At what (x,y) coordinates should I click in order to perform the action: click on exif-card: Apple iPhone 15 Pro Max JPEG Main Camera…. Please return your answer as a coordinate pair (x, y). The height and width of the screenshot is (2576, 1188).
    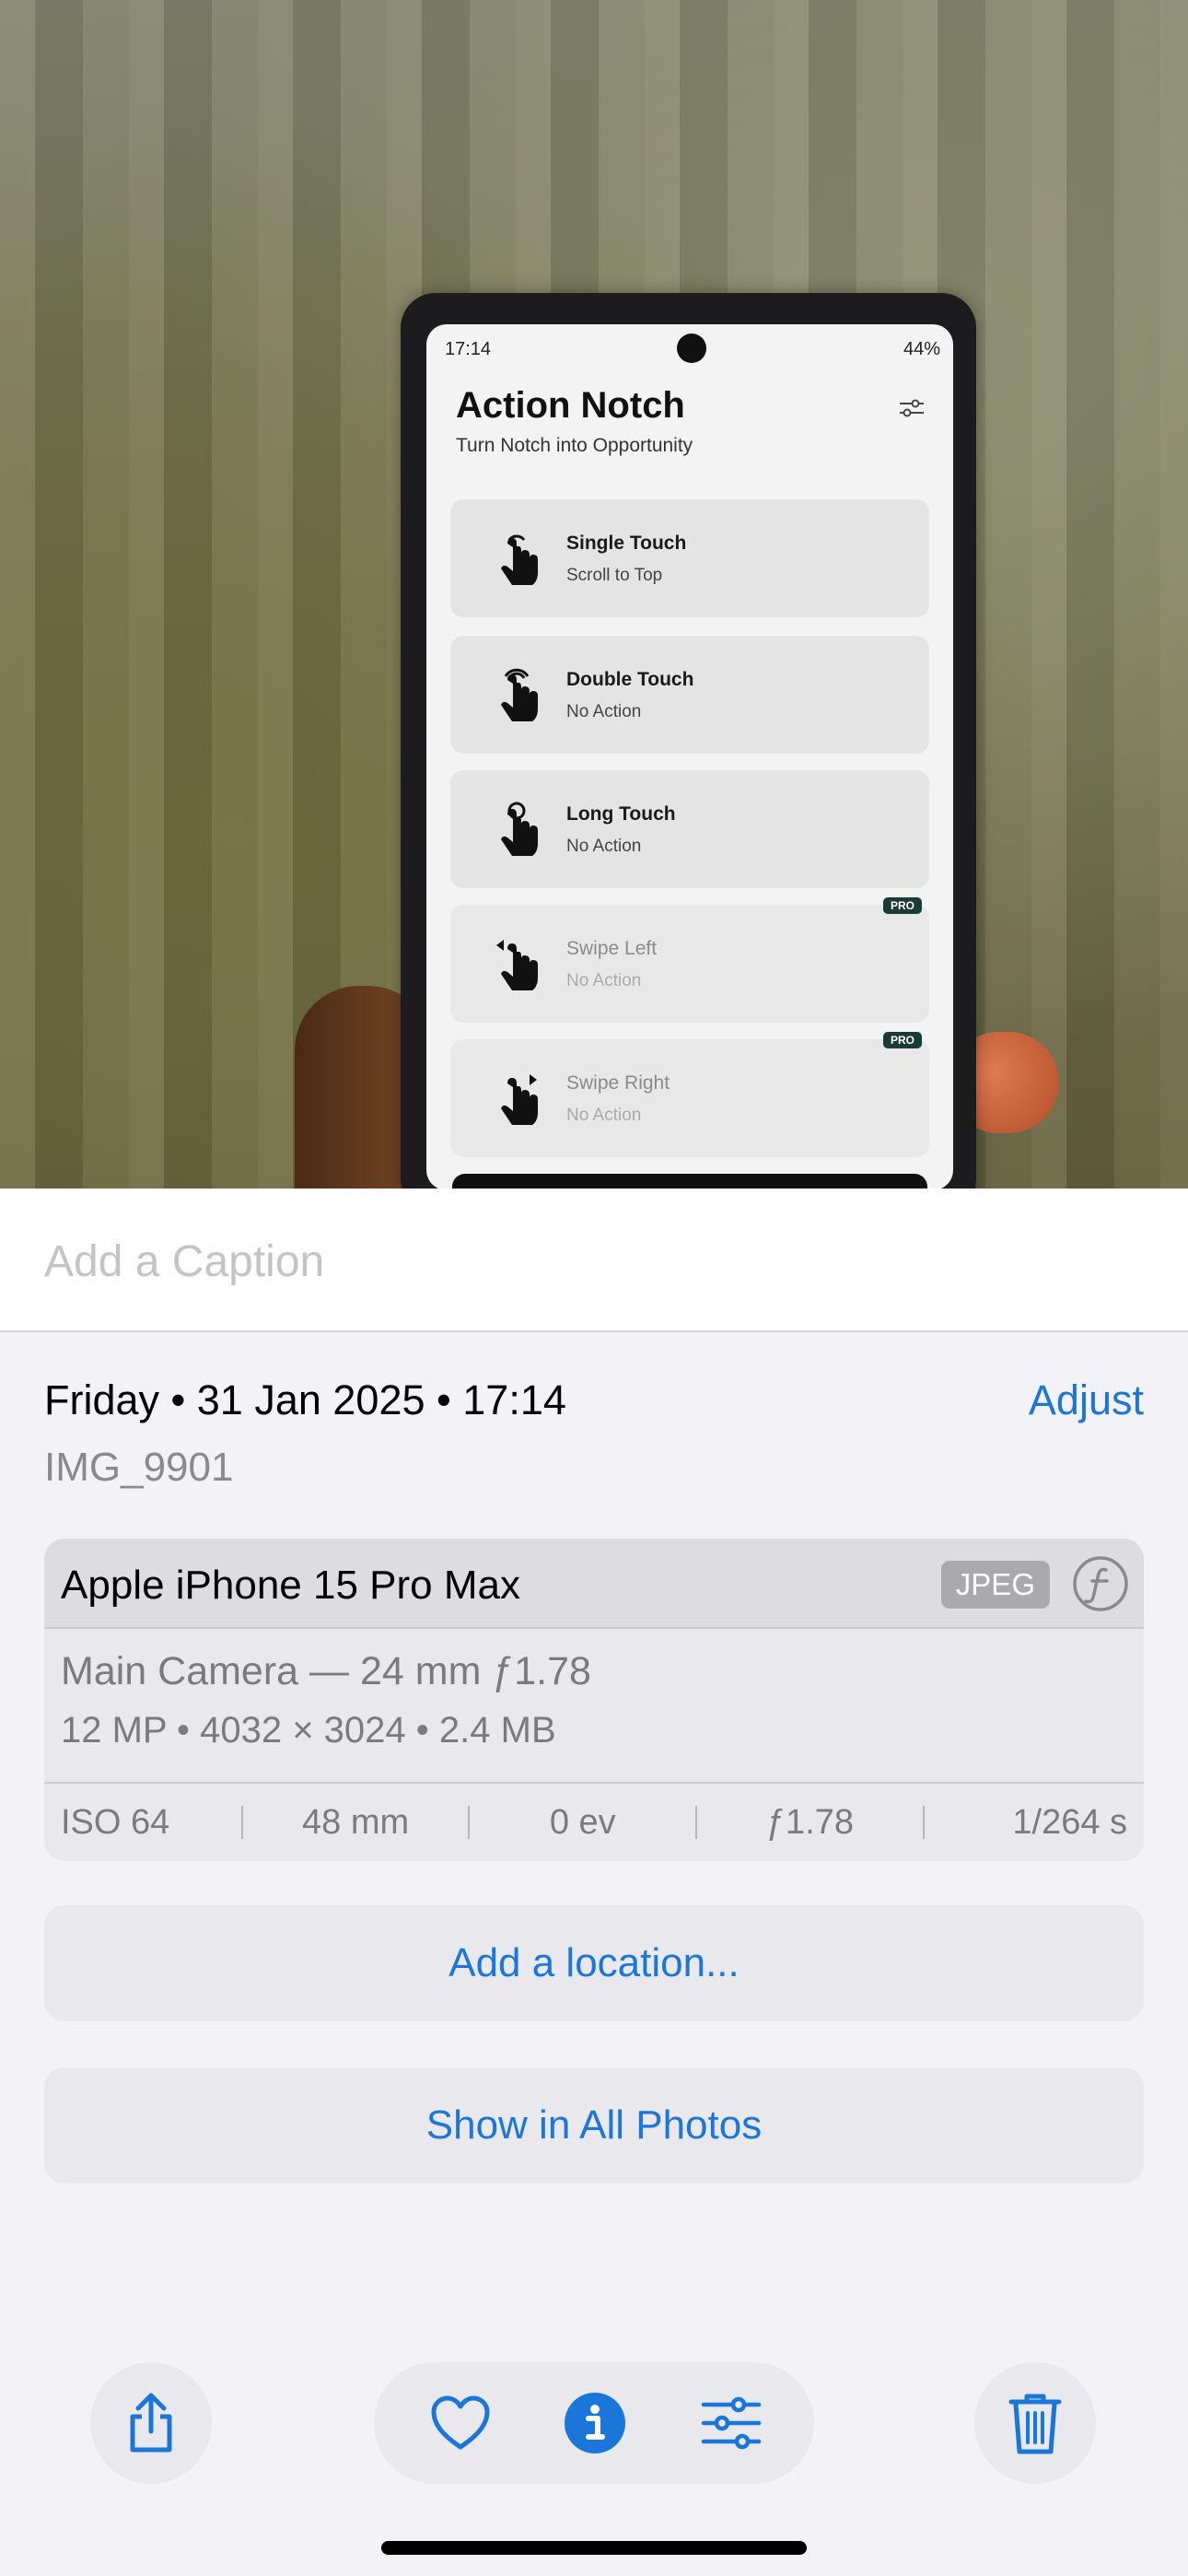
    Looking at the image, I should click on (594, 1700).